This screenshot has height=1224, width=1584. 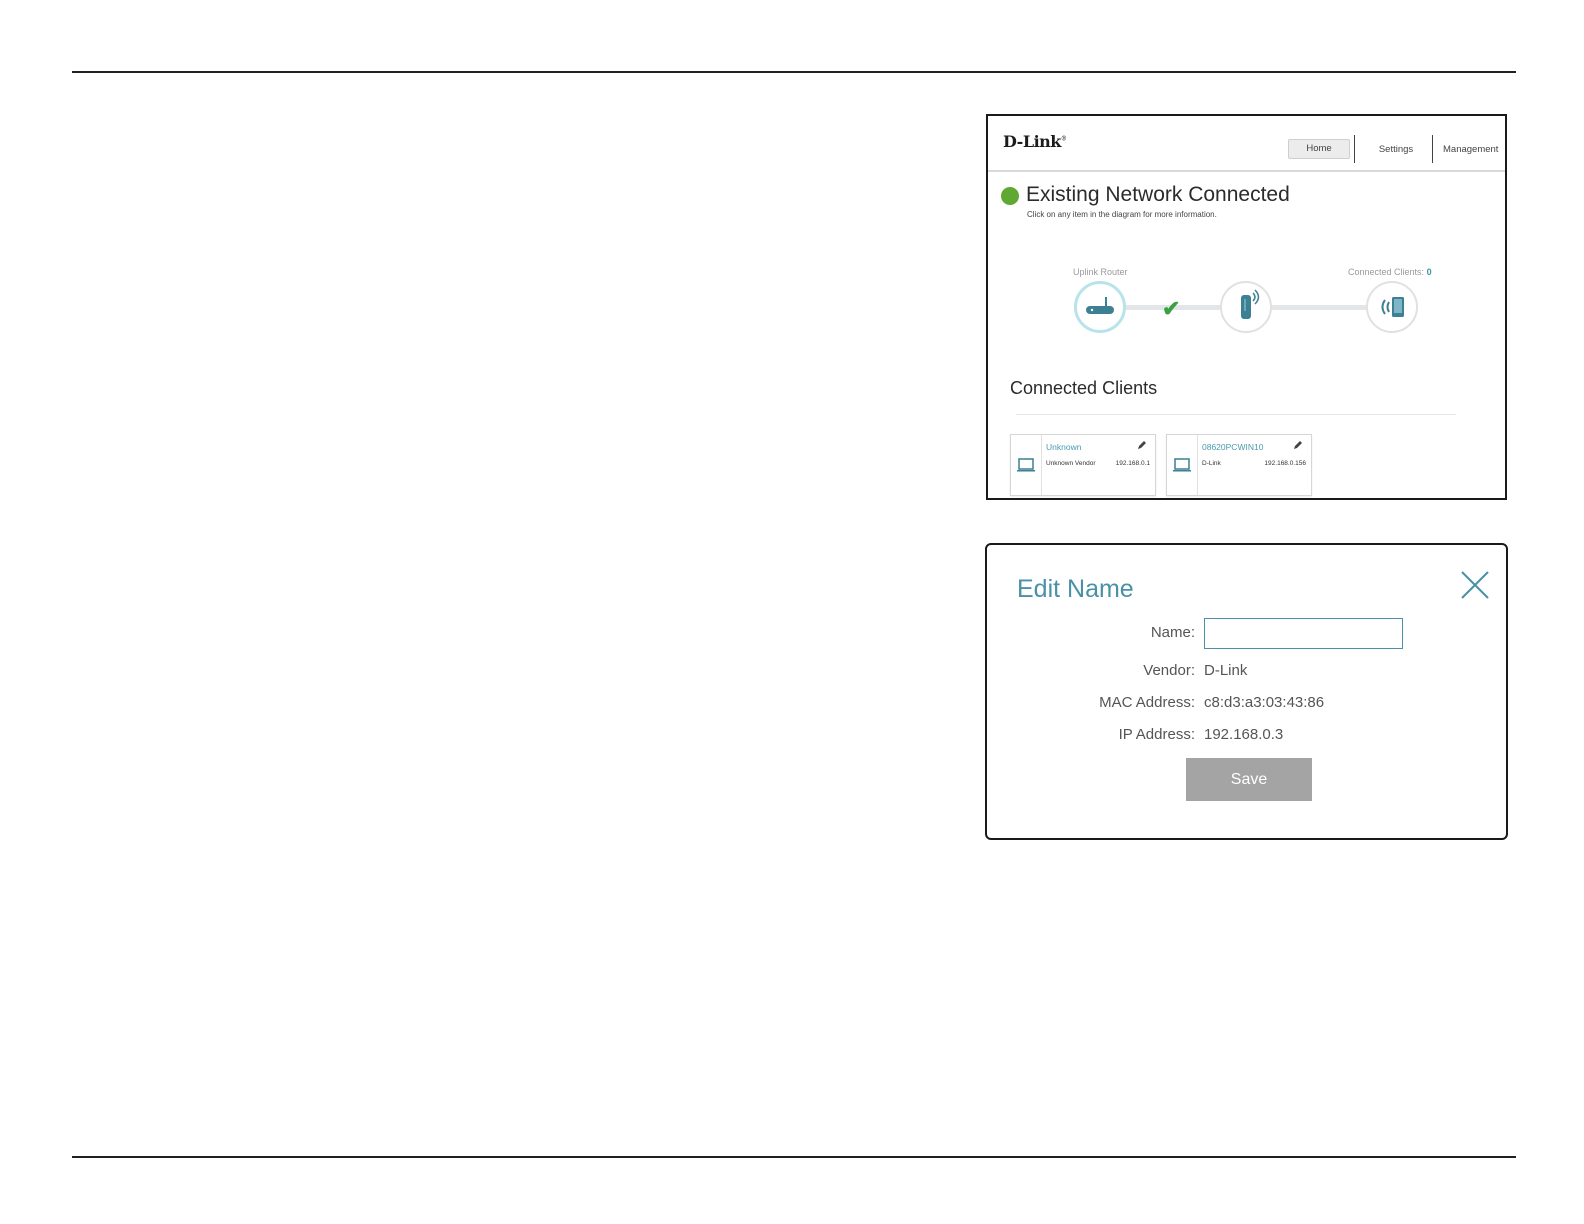 I want to click on connected-check-icon: ✔, so click(x=1171, y=308).